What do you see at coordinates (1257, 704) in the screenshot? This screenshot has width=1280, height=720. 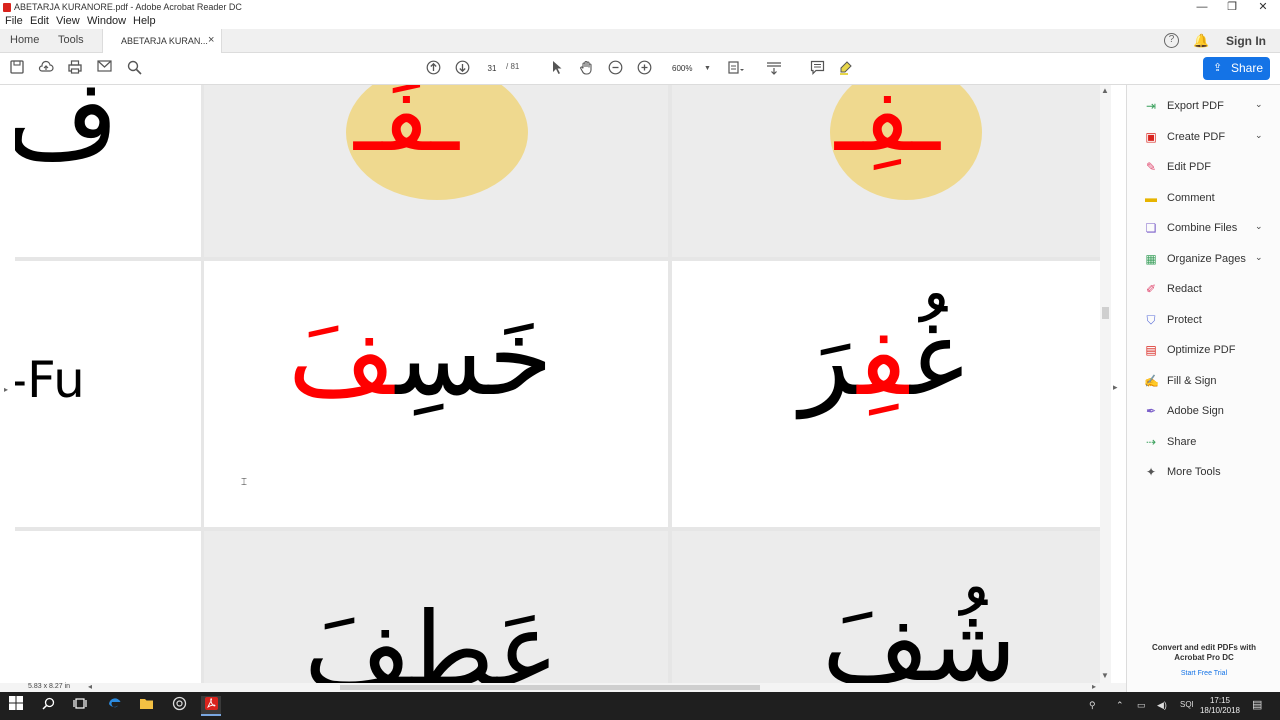 I see `notifications-icon: ▤` at bounding box center [1257, 704].